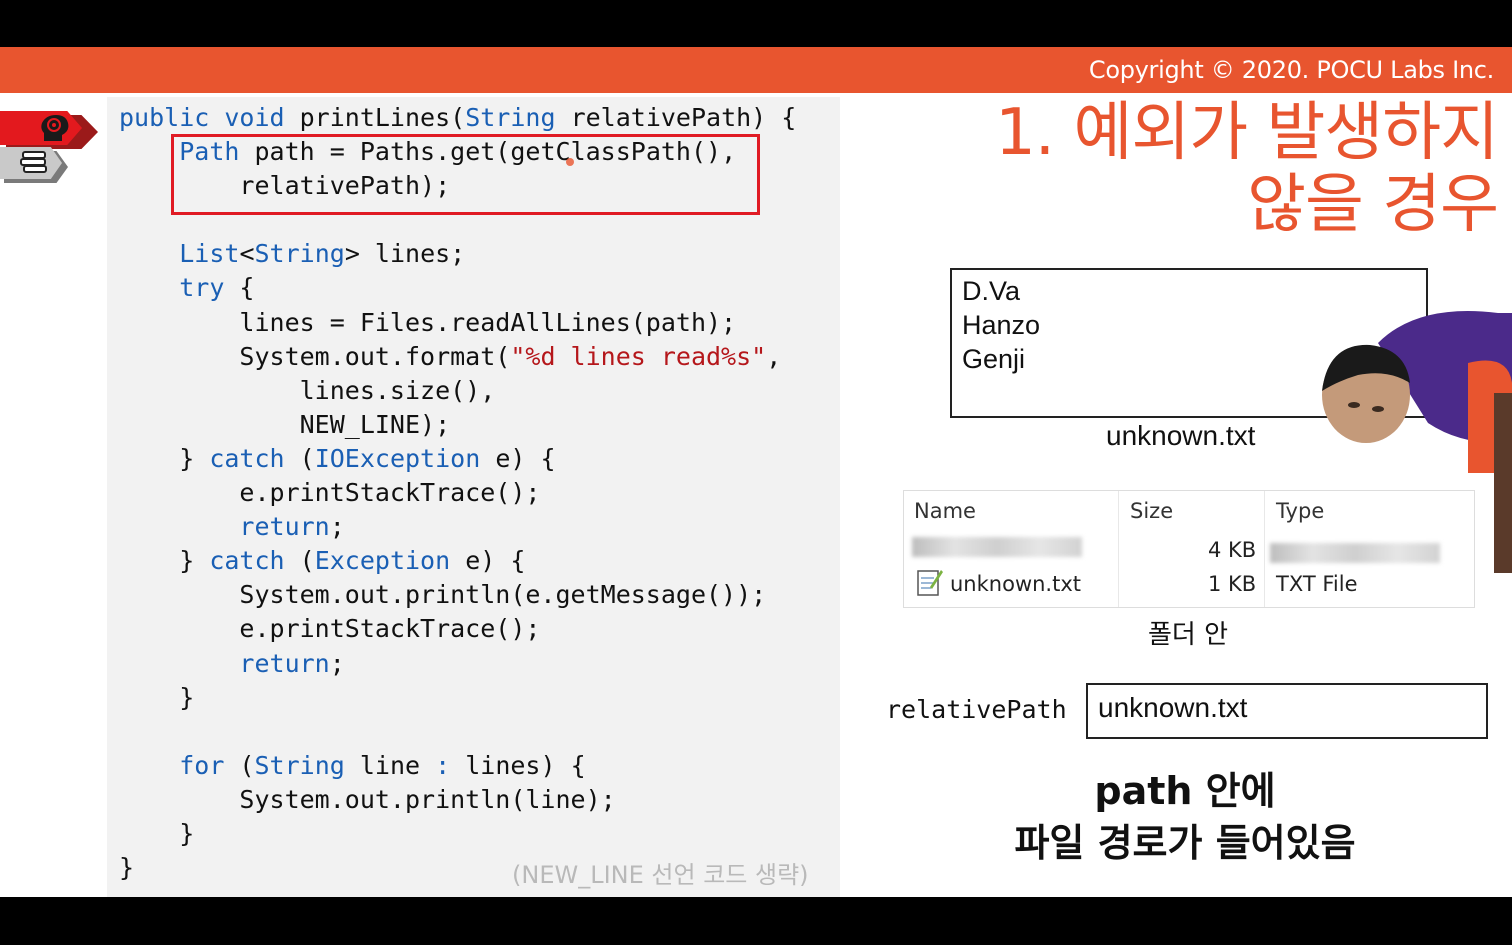  What do you see at coordinates (1185, 817) in the screenshot?
I see `explanation-caption: path 안에 파일 경로가 들어있음` at bounding box center [1185, 817].